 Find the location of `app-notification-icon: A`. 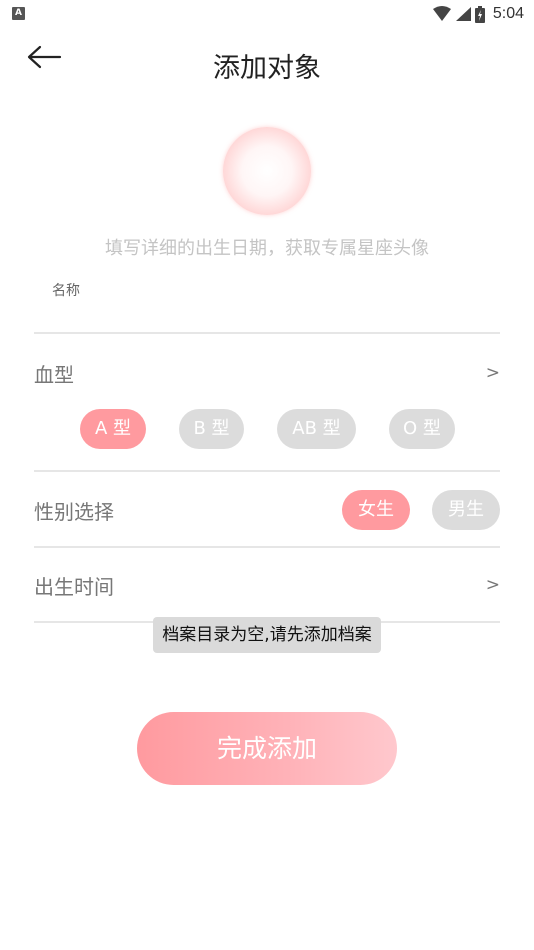

app-notification-icon: A is located at coordinates (18, 13).